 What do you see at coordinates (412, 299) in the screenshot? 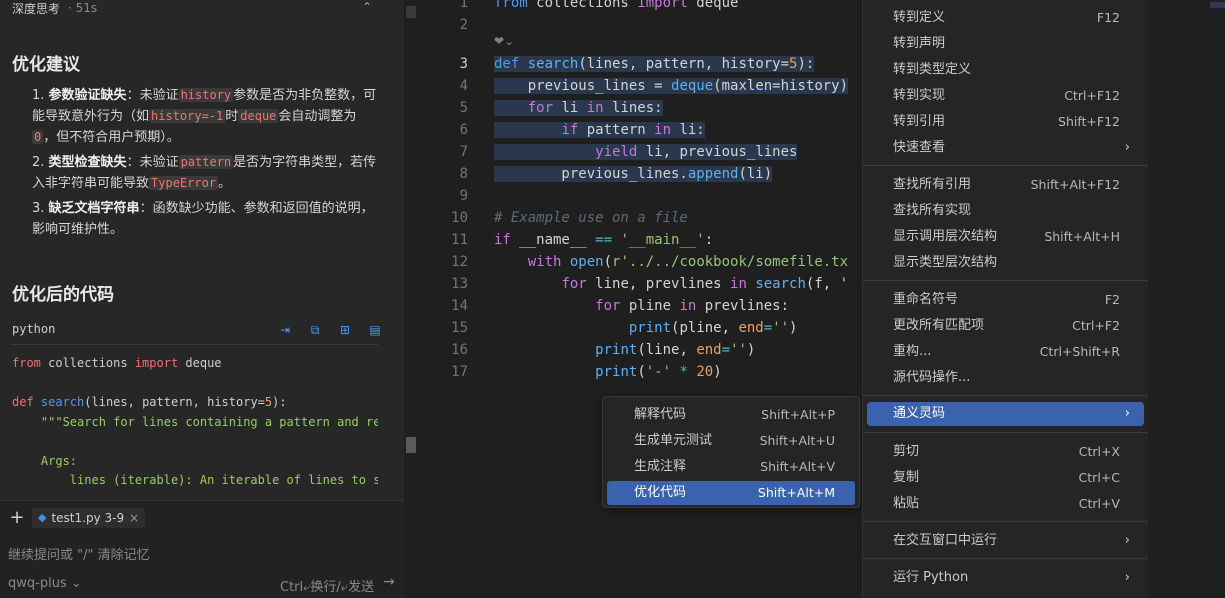
I see `panel-splitter` at bounding box center [412, 299].